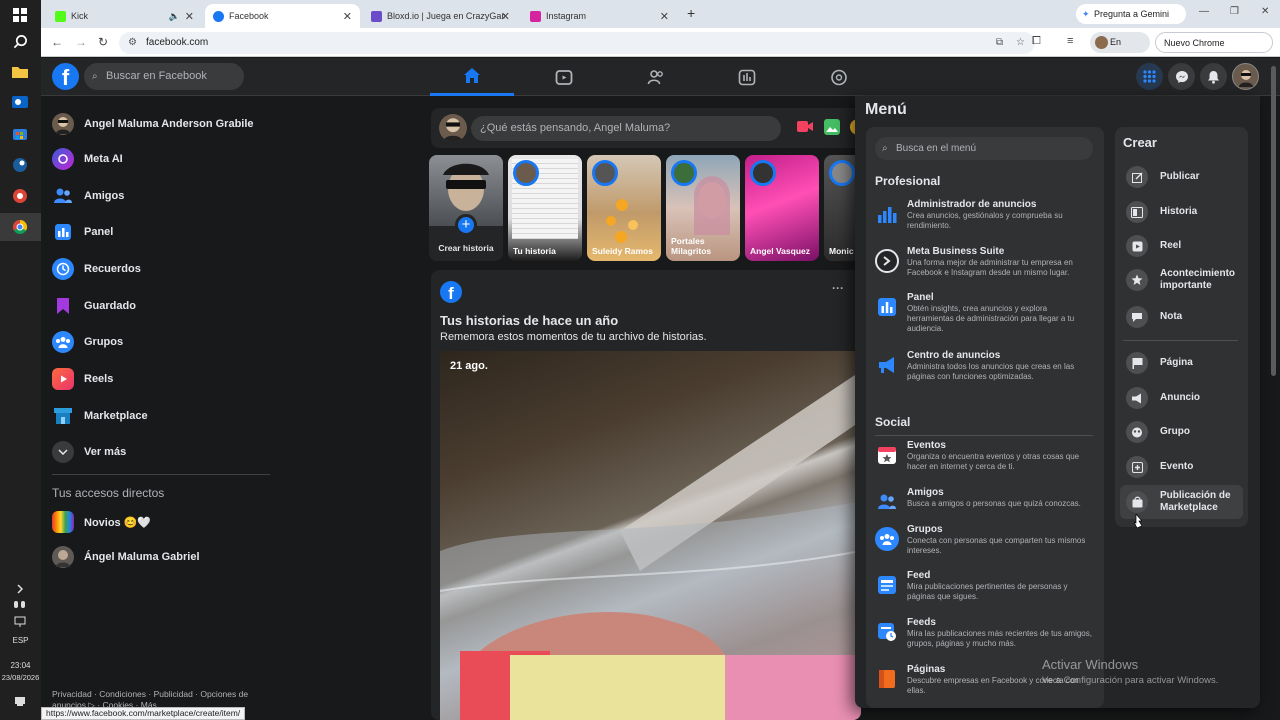 The image size is (1280, 720). I want to click on address-bar: ⚙ facebook.com ⧉ ☆, so click(577, 43).